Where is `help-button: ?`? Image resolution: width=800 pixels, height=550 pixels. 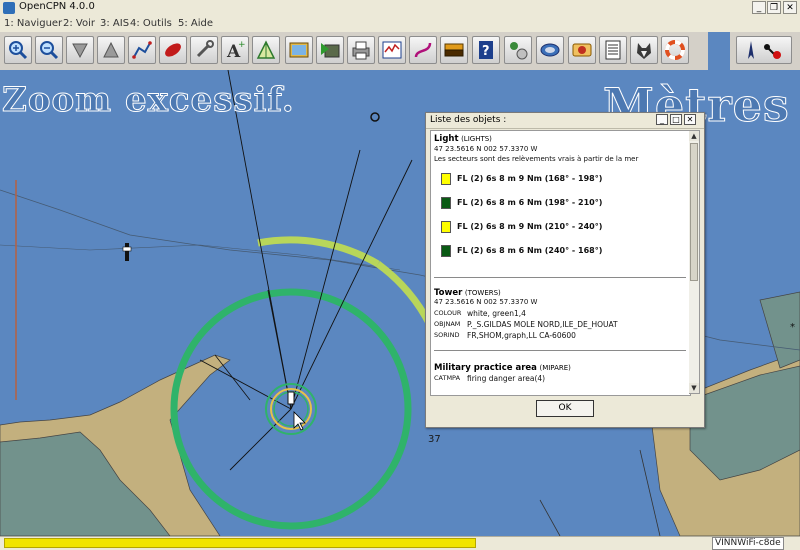 help-button: ? is located at coordinates (486, 50).